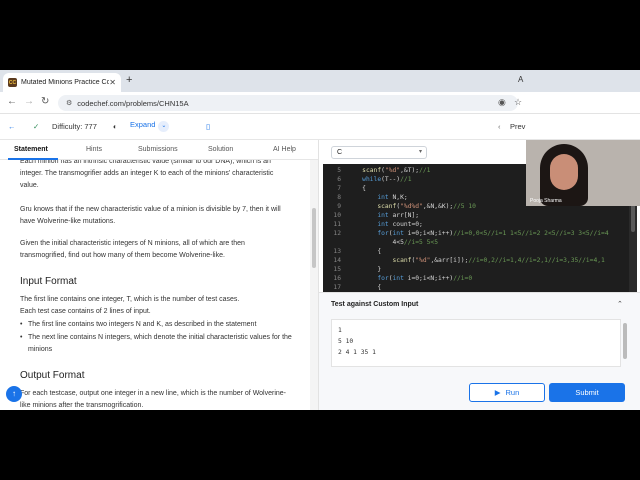  What do you see at coordinates (337, 287) in the screenshot?
I see `line-number: 17` at bounding box center [337, 287].